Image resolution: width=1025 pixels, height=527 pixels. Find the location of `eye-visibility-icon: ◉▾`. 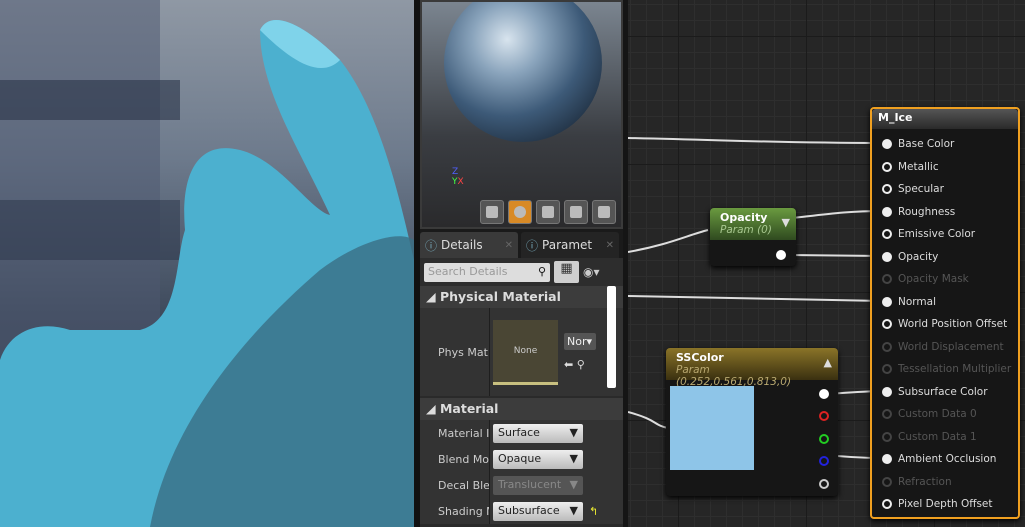

eye-visibility-icon: ◉▾ is located at coordinates (591, 272).